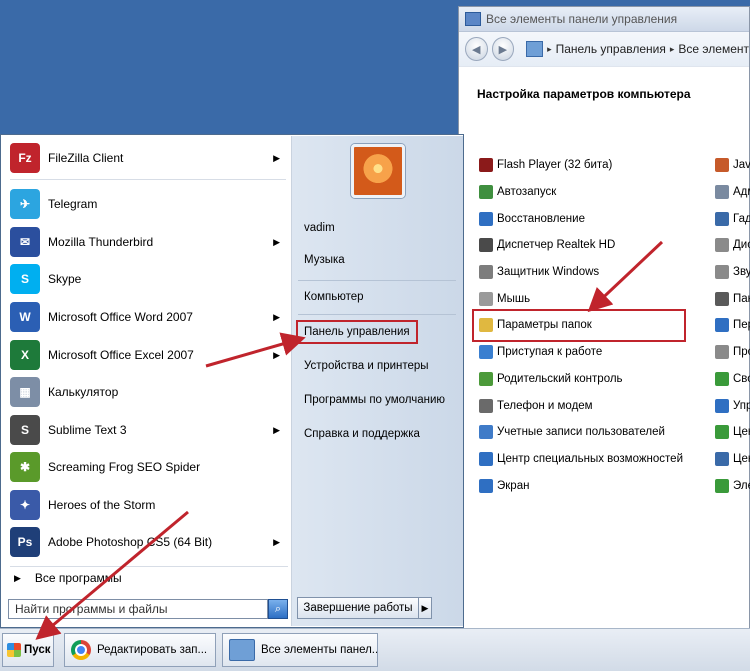 This screenshot has width=750, height=671. I want to click on realtek-item: Диспетчер Realtek HD, so click(581, 245).